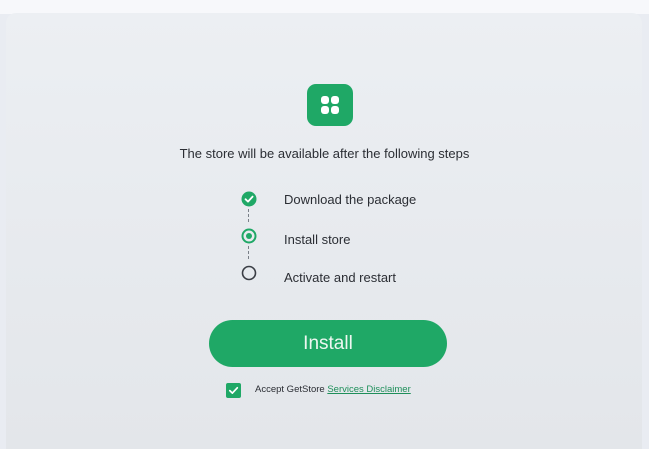 This screenshot has width=649, height=449. Describe the element at coordinates (368, 389) in the screenshot. I see `services-disclaimer-link: Services Disclaimer` at that location.